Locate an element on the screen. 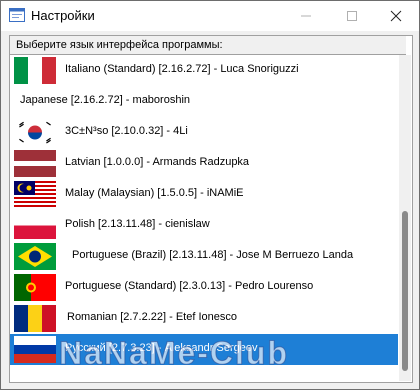  language-item-label: Polish [2.13.11.48] - cienislaw is located at coordinates (137, 224).